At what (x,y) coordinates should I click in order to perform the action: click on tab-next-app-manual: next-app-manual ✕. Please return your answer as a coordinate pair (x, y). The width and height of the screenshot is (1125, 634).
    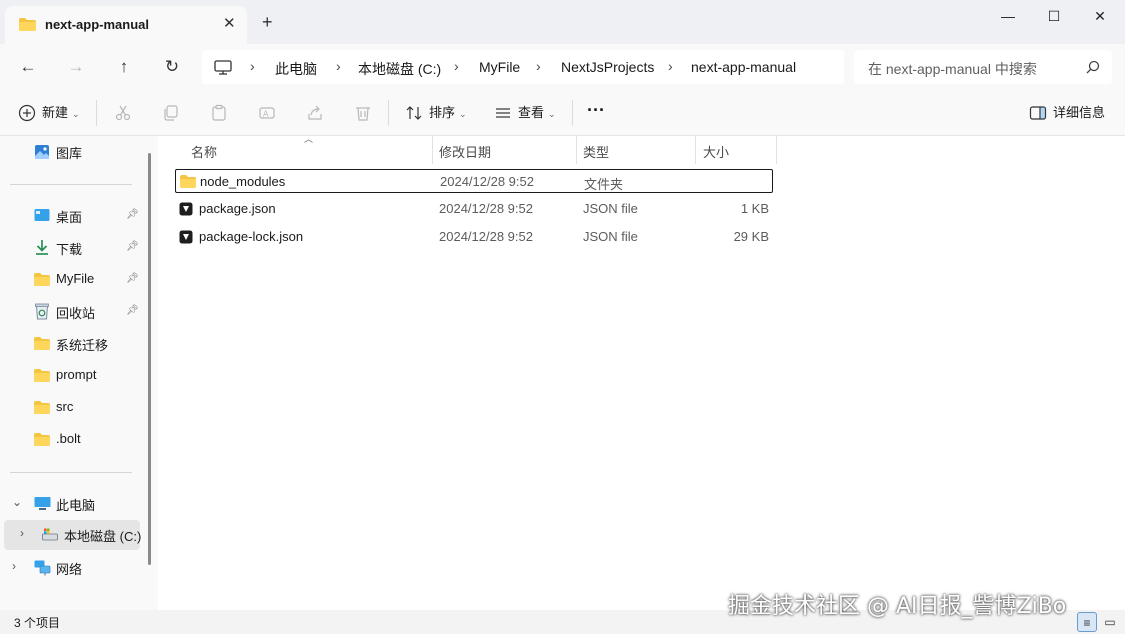
    Looking at the image, I should click on (126, 25).